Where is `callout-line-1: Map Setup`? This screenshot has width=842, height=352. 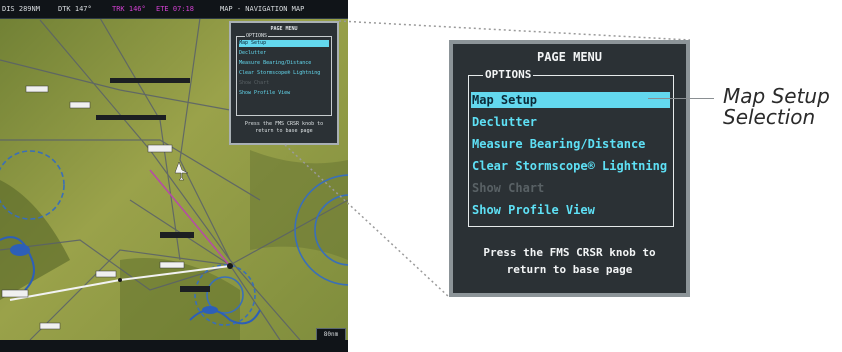 callout-line-1: Map Setup is located at coordinates (776, 96).